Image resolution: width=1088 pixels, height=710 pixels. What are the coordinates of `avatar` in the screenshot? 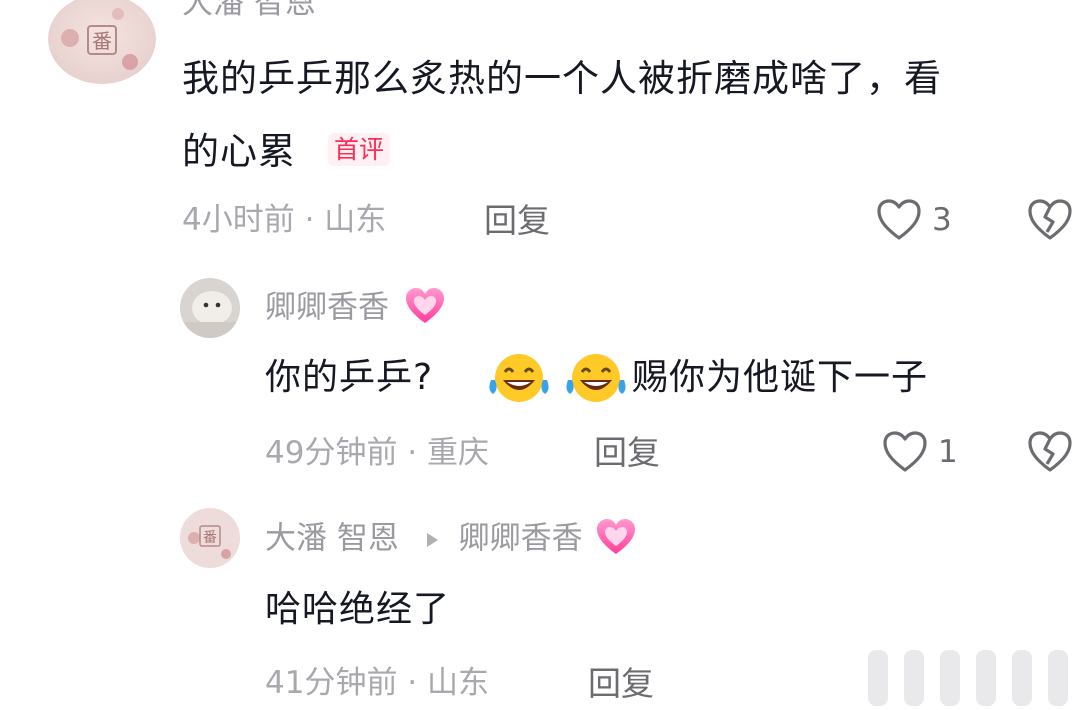 It's located at (210, 308).